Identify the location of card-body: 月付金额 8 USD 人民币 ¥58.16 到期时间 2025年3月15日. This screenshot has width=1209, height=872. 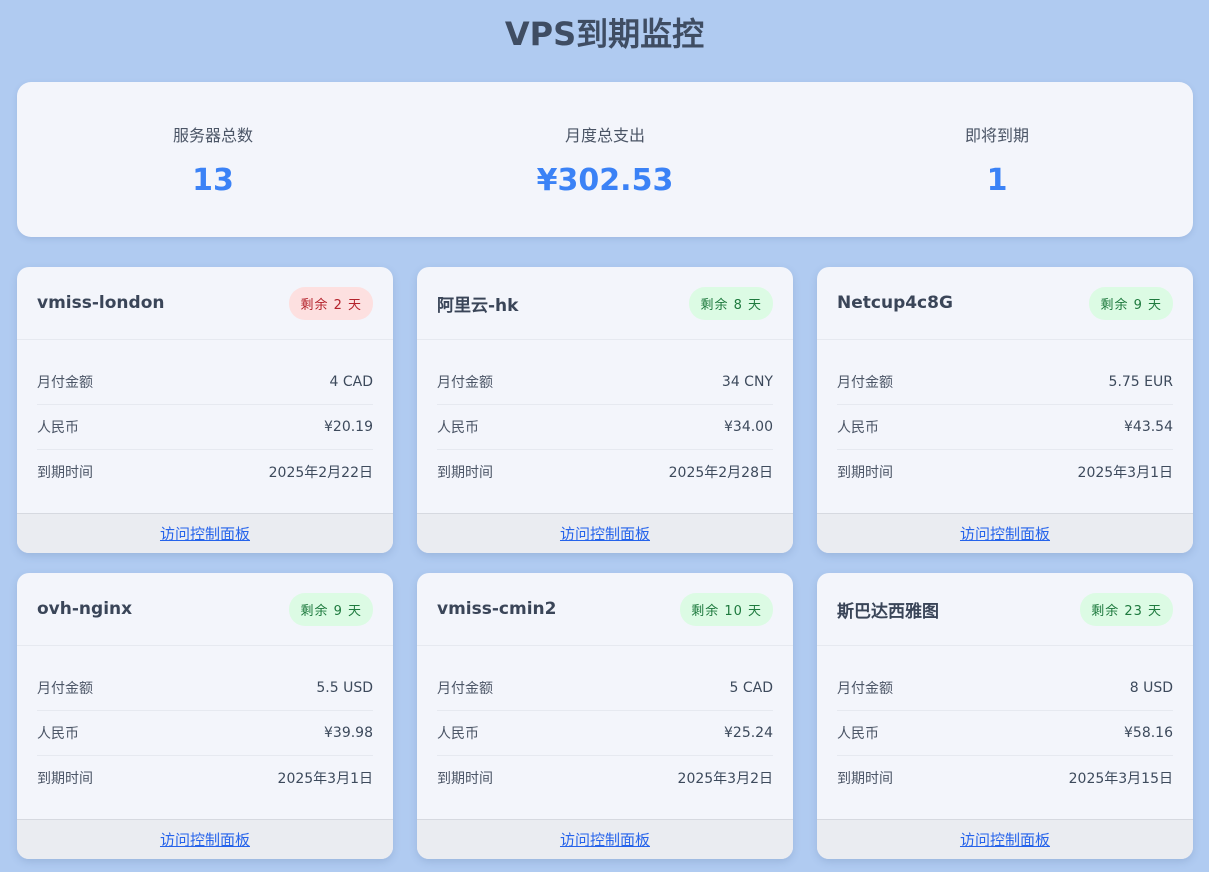
(1005, 732).